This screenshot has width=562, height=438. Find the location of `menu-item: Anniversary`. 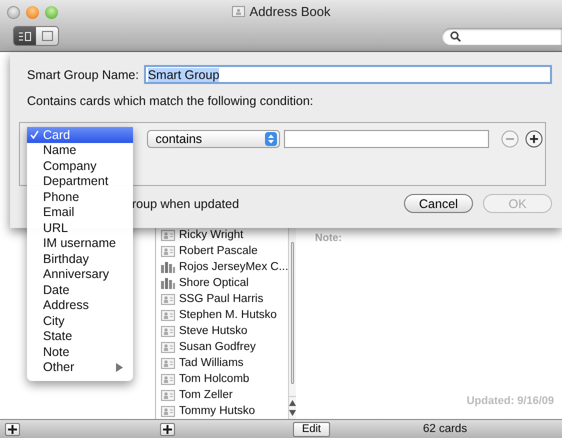

menu-item: Anniversary is located at coordinates (80, 274).